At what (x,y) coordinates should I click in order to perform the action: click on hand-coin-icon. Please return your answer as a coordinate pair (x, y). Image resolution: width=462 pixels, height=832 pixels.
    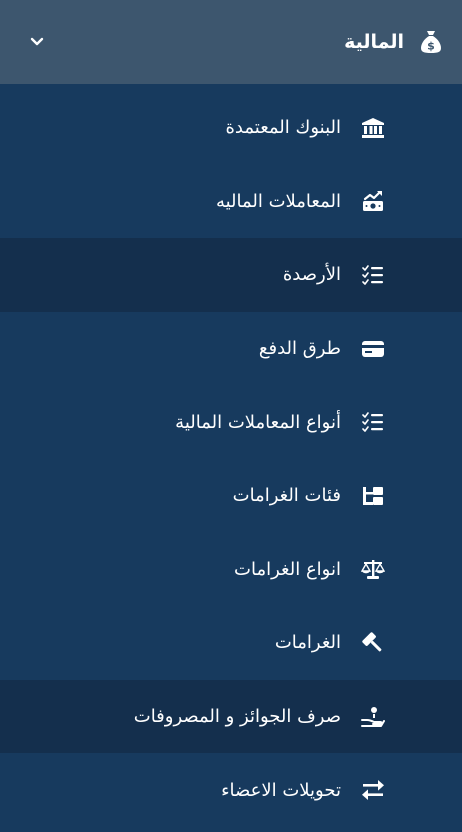
    Looking at the image, I should click on (373, 717).